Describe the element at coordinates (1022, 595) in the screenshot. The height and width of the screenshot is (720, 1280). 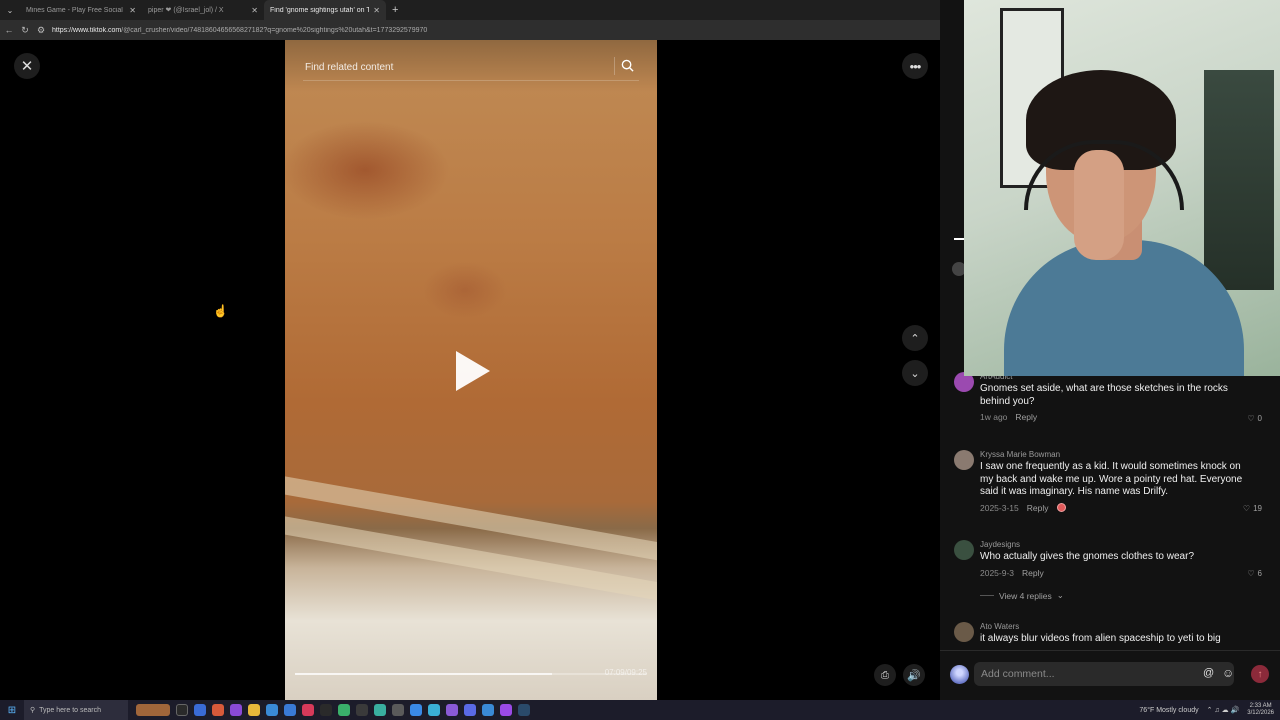
I see `view-replies-button: View 4 replies ⌄` at that location.